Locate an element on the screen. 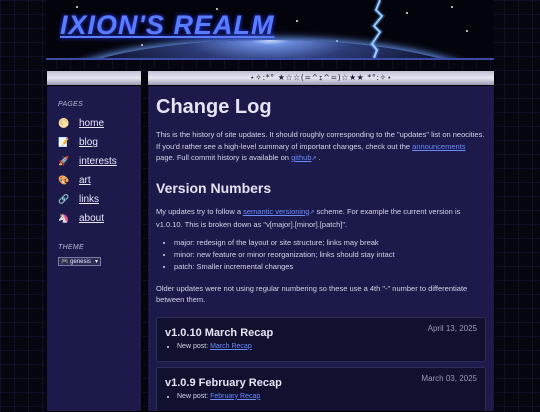 Image resolution: width=540 pixels, height=412 pixels. rocket-icon: 🚀 is located at coordinates (64, 161).